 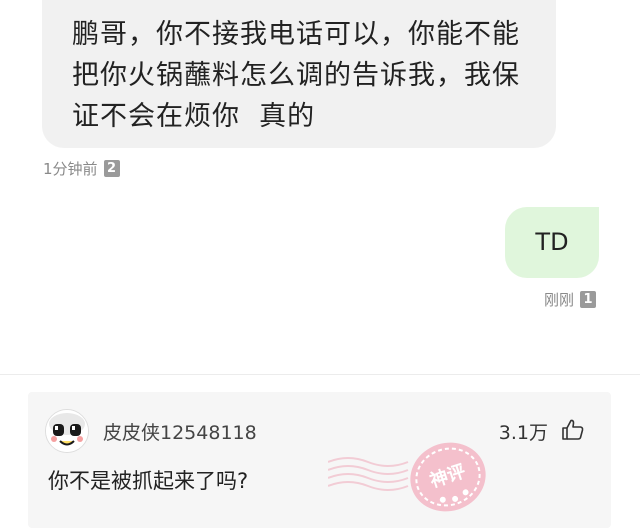 I want to click on avatar, so click(x=67, y=431).